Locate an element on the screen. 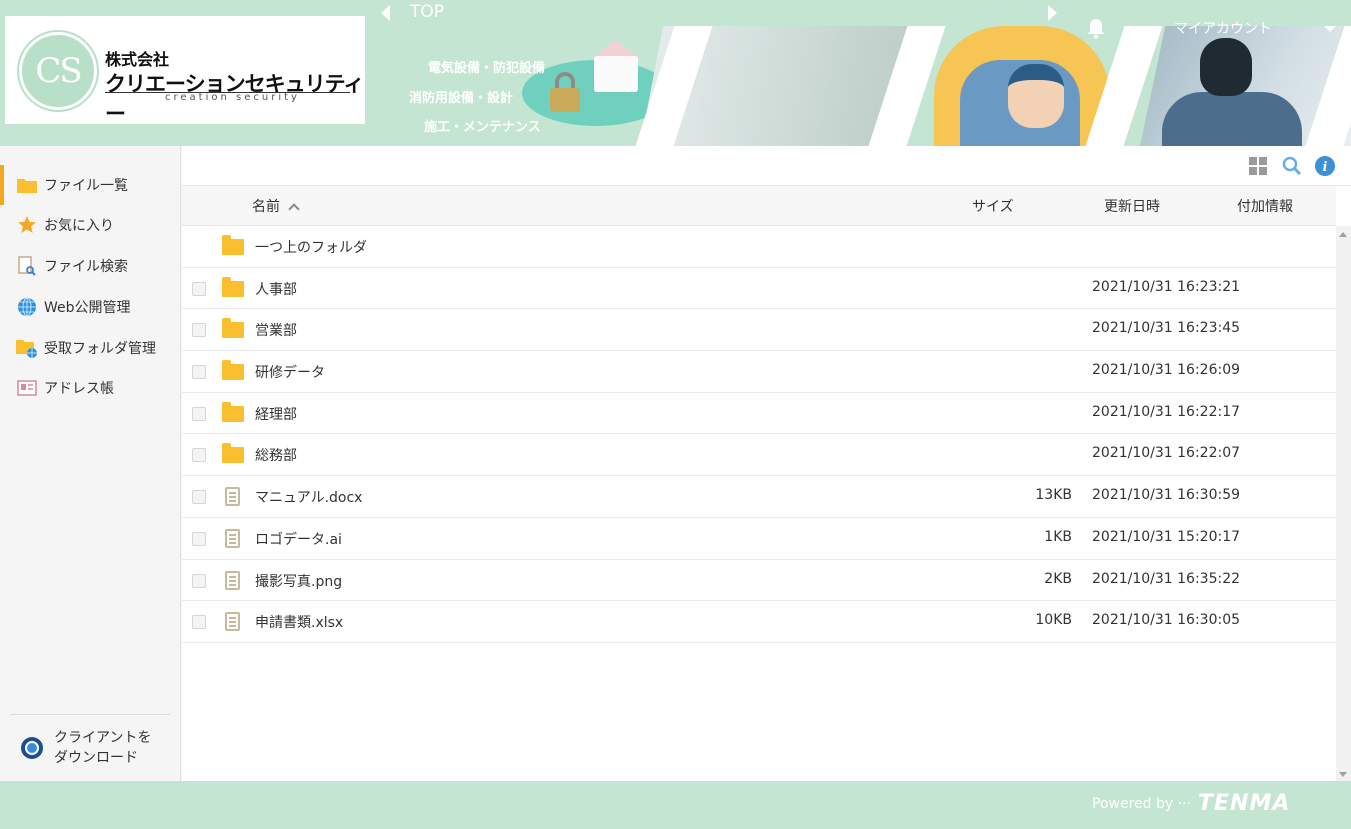 The image size is (1351, 829). file-modified: 2021/10/31 16:35:22 is located at coordinates (1166, 578).